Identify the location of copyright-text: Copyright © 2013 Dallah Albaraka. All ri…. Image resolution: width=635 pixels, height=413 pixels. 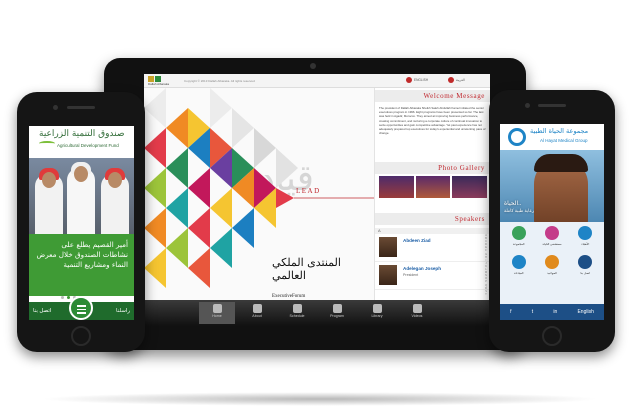
(219, 81).